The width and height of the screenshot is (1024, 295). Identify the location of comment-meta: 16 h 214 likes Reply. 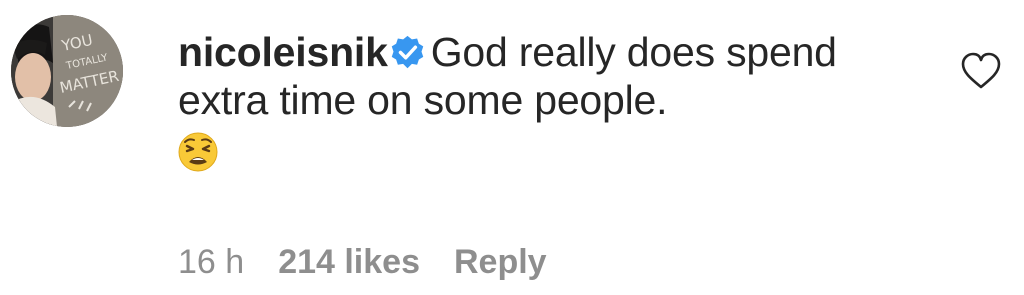
(379, 262).